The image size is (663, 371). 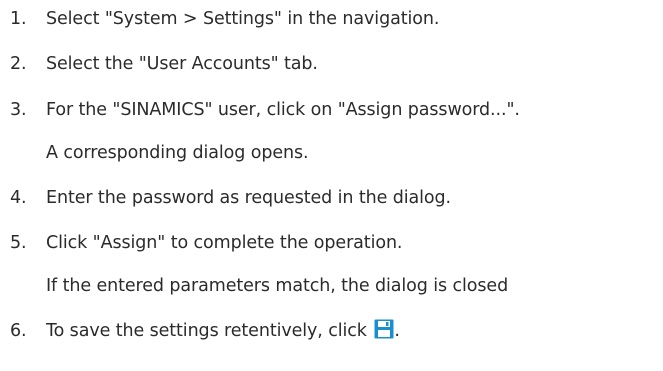 What do you see at coordinates (18, 110) in the screenshot?
I see `step-number: 3.` at bounding box center [18, 110].